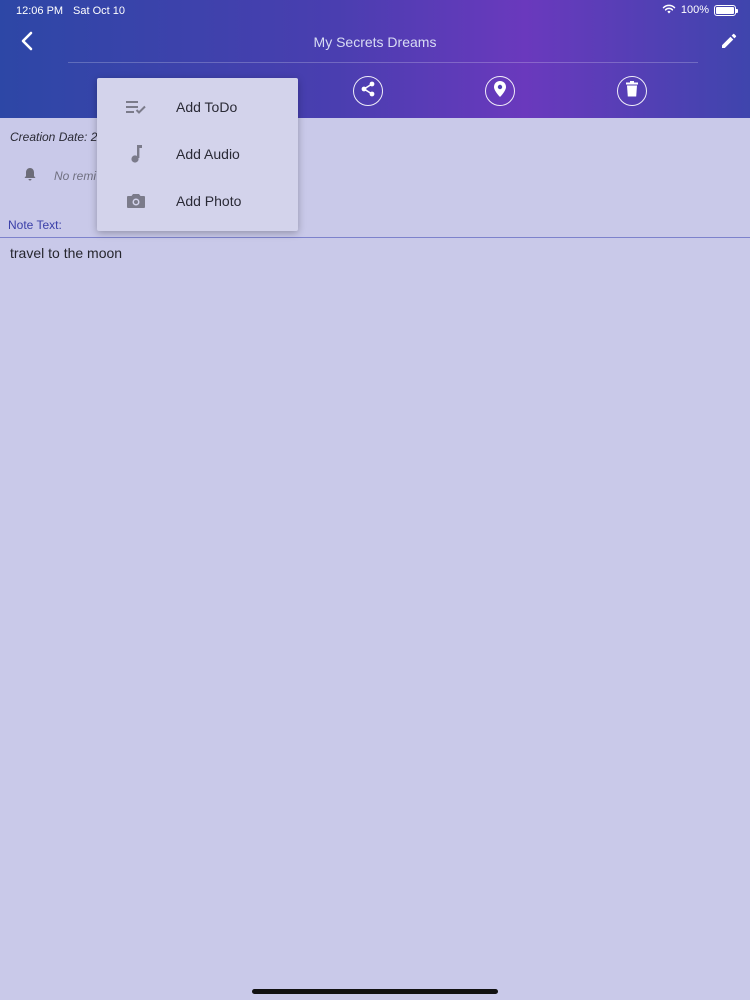 This screenshot has width=750, height=1000. I want to click on reminder-row: No remi, so click(59, 176).